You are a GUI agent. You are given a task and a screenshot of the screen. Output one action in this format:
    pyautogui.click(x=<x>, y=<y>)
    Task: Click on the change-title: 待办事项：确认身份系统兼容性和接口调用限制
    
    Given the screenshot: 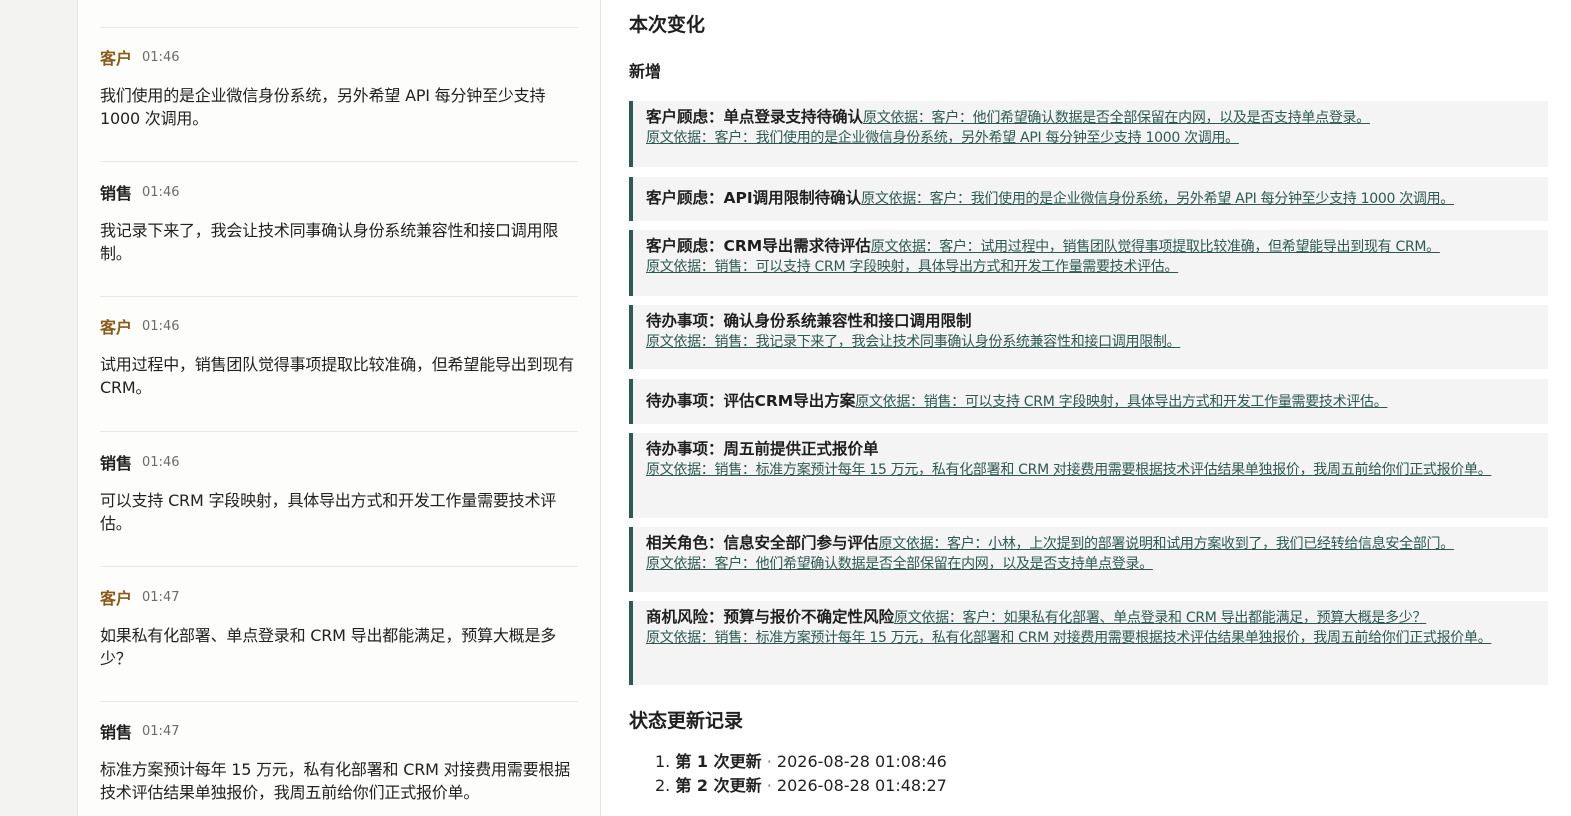 What is the action you would take?
    pyautogui.click(x=809, y=321)
    